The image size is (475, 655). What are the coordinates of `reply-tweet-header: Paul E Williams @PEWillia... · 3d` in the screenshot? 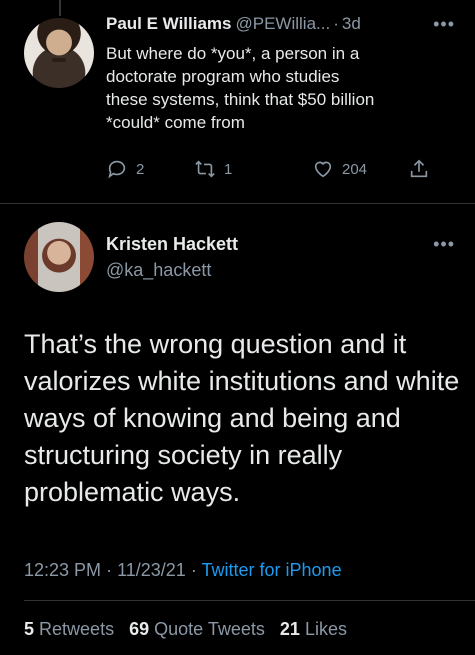 It's located at (233, 24).